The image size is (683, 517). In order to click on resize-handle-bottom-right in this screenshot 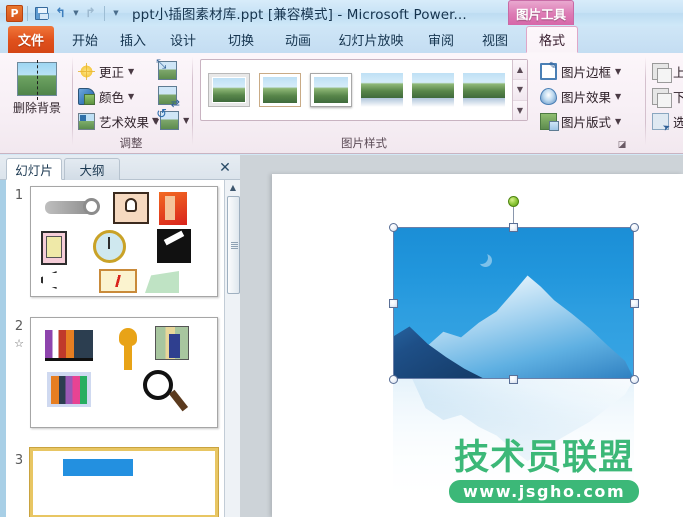, I will do `click(634, 379)`.